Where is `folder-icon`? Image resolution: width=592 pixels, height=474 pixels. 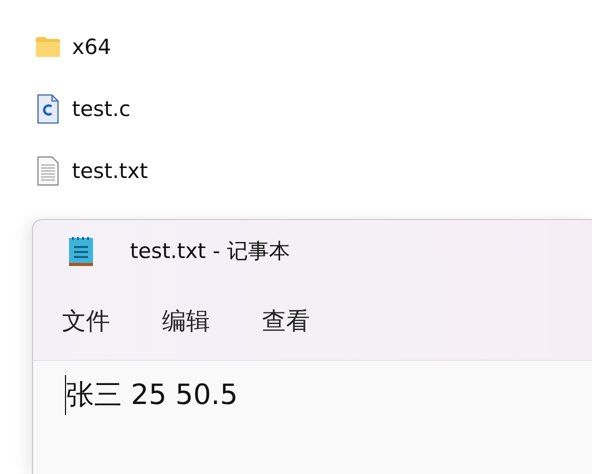
folder-icon is located at coordinates (48, 47).